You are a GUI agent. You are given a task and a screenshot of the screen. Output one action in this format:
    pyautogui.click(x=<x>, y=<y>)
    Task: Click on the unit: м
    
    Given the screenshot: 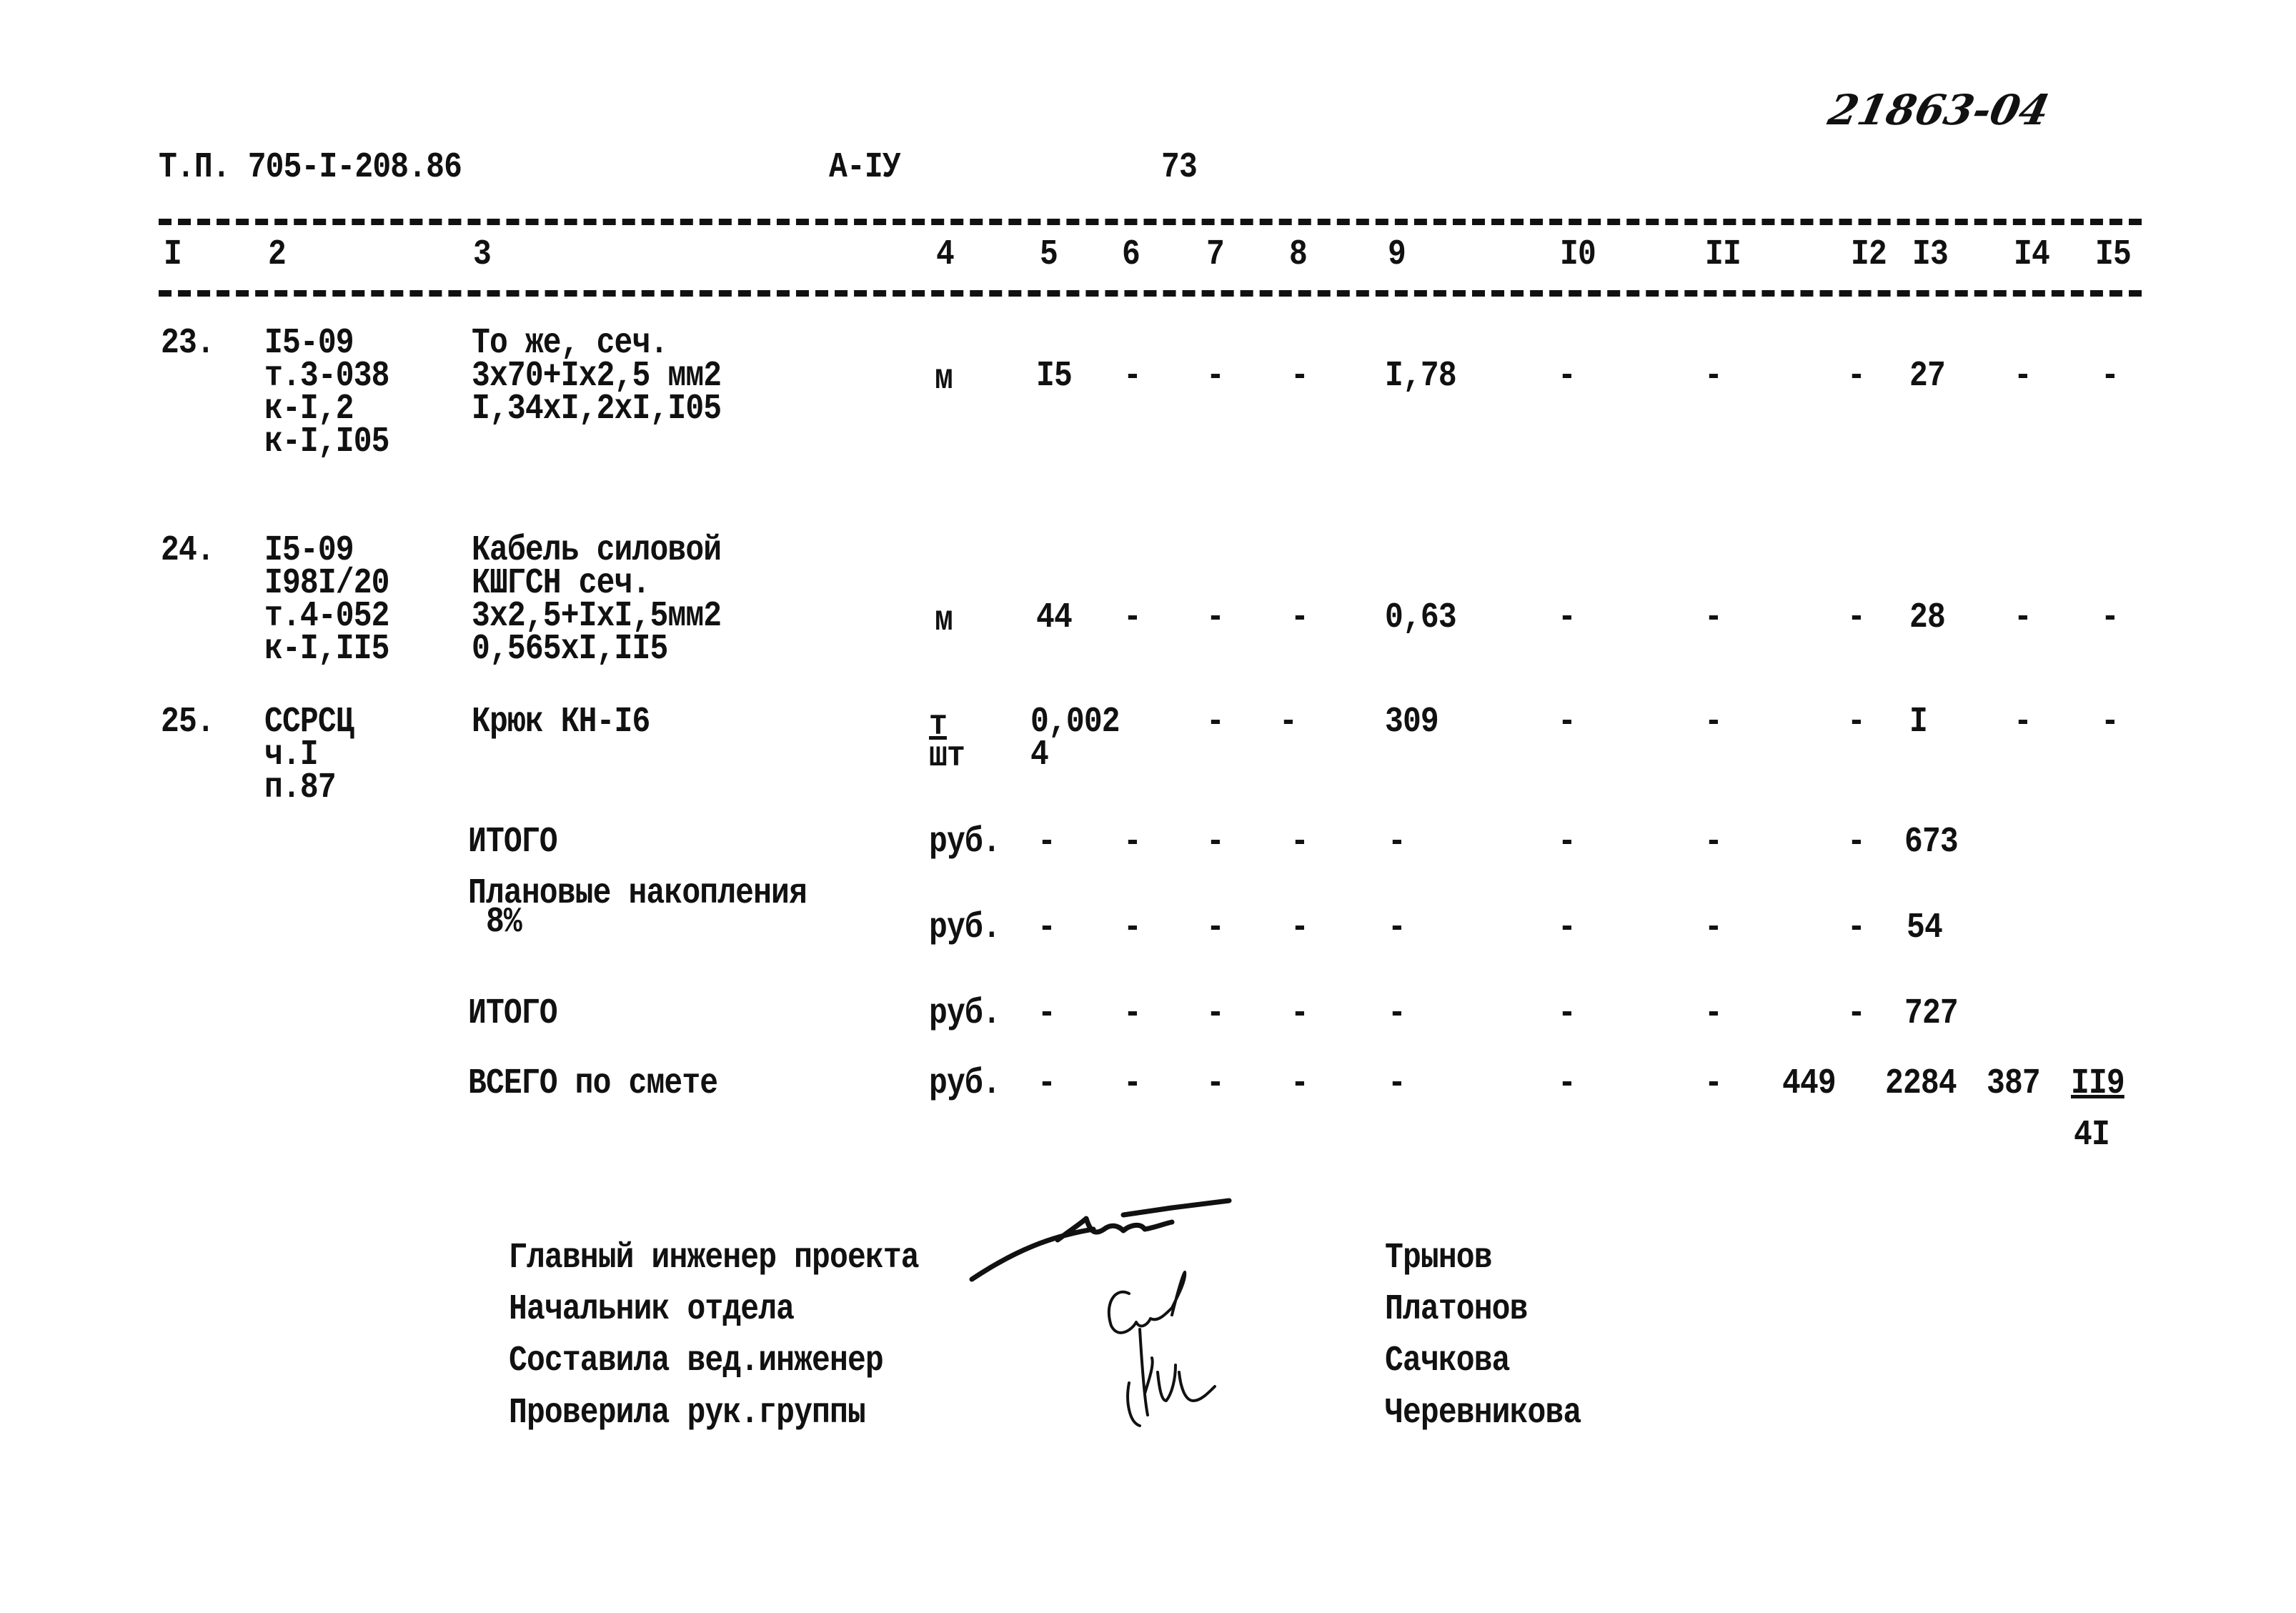 What is the action you would take?
    pyautogui.click(x=944, y=379)
    